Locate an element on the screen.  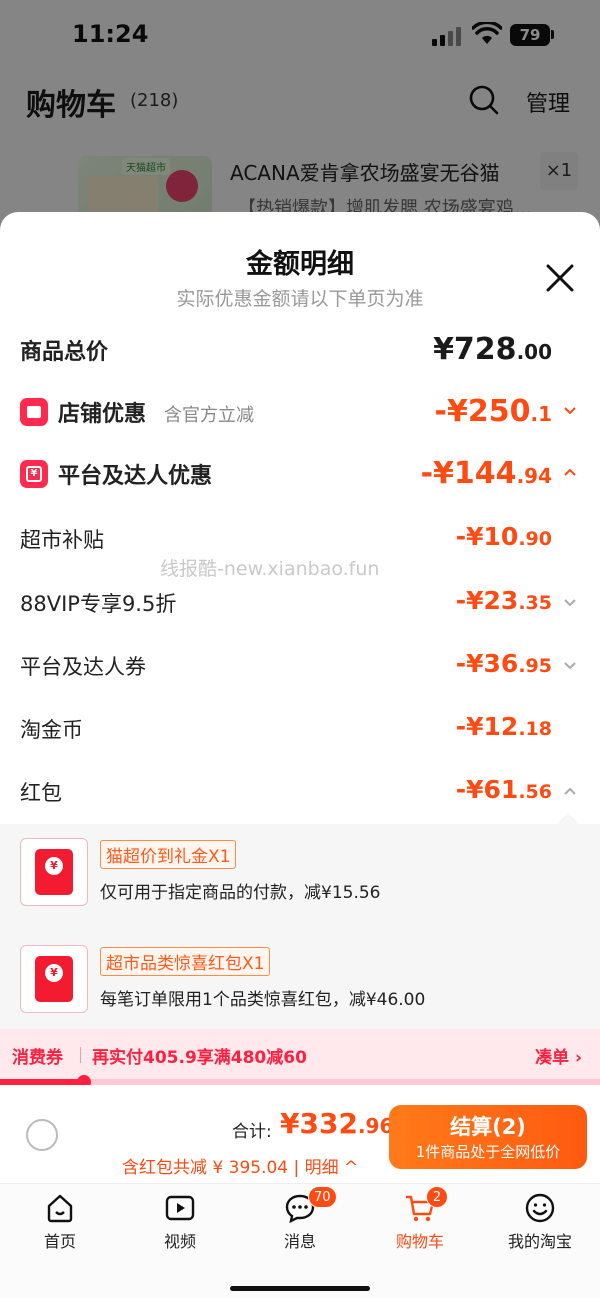
tab-label: 消息 is located at coordinates (299, 1241).